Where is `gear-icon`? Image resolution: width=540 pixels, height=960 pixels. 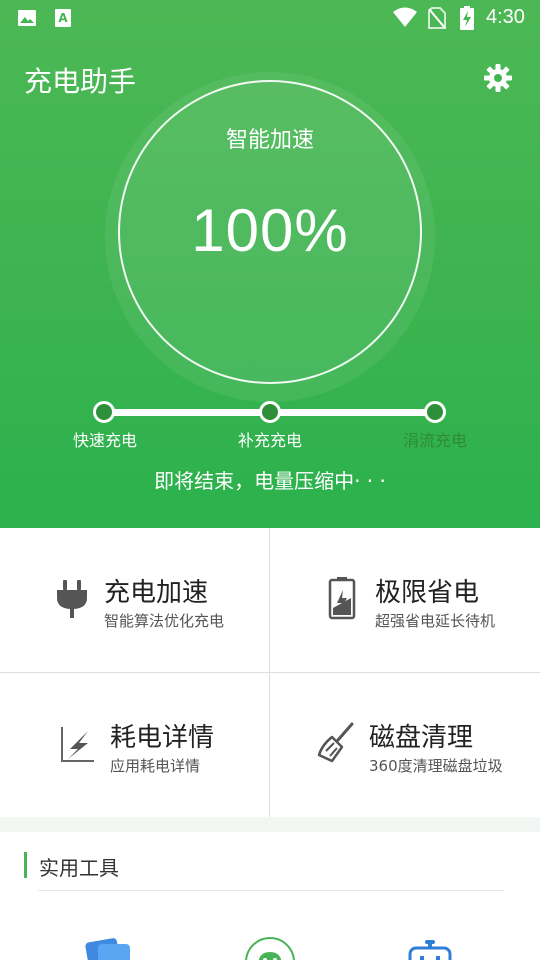
gear-icon is located at coordinates (498, 78).